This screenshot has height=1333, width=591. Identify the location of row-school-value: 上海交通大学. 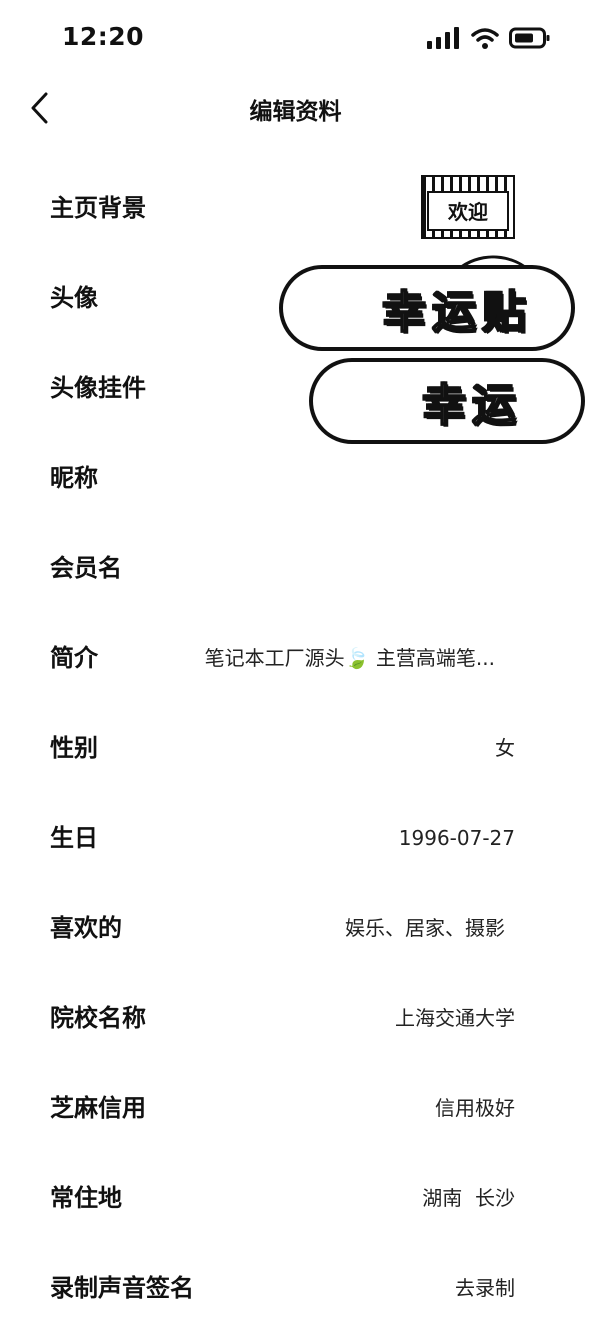
(455, 1018).